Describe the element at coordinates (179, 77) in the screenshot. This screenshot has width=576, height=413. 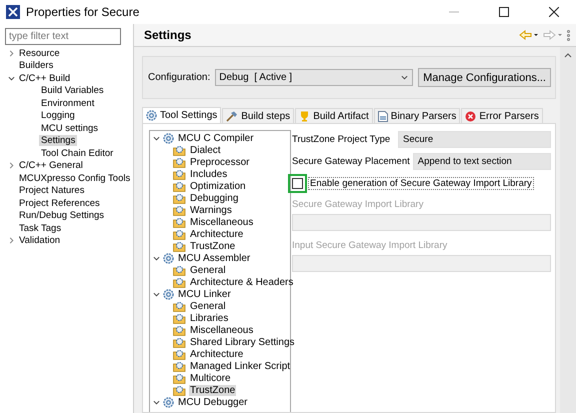
I see `configuration-label: Configuration:` at that location.